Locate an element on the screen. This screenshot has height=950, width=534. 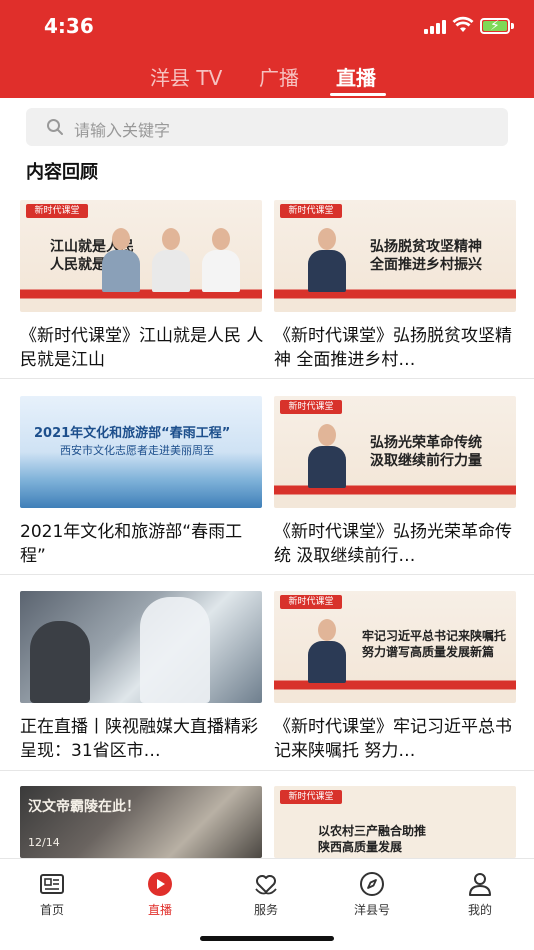
nav-mine: 我的 is located at coordinates (480, 896).